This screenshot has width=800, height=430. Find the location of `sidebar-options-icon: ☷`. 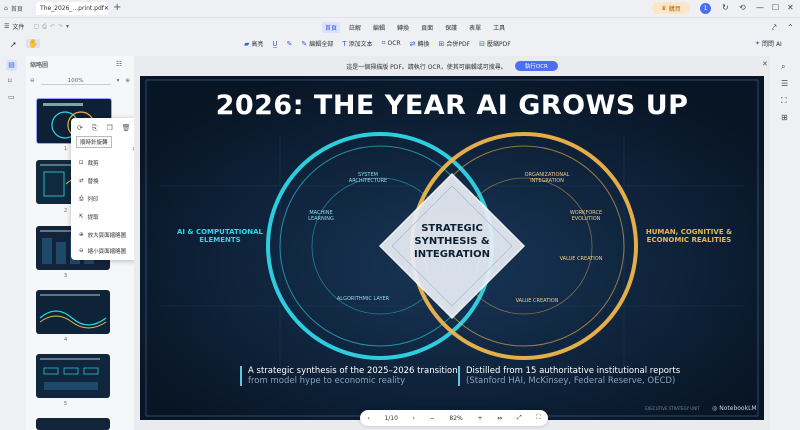

sidebar-options-icon: ☷ is located at coordinates (119, 64).